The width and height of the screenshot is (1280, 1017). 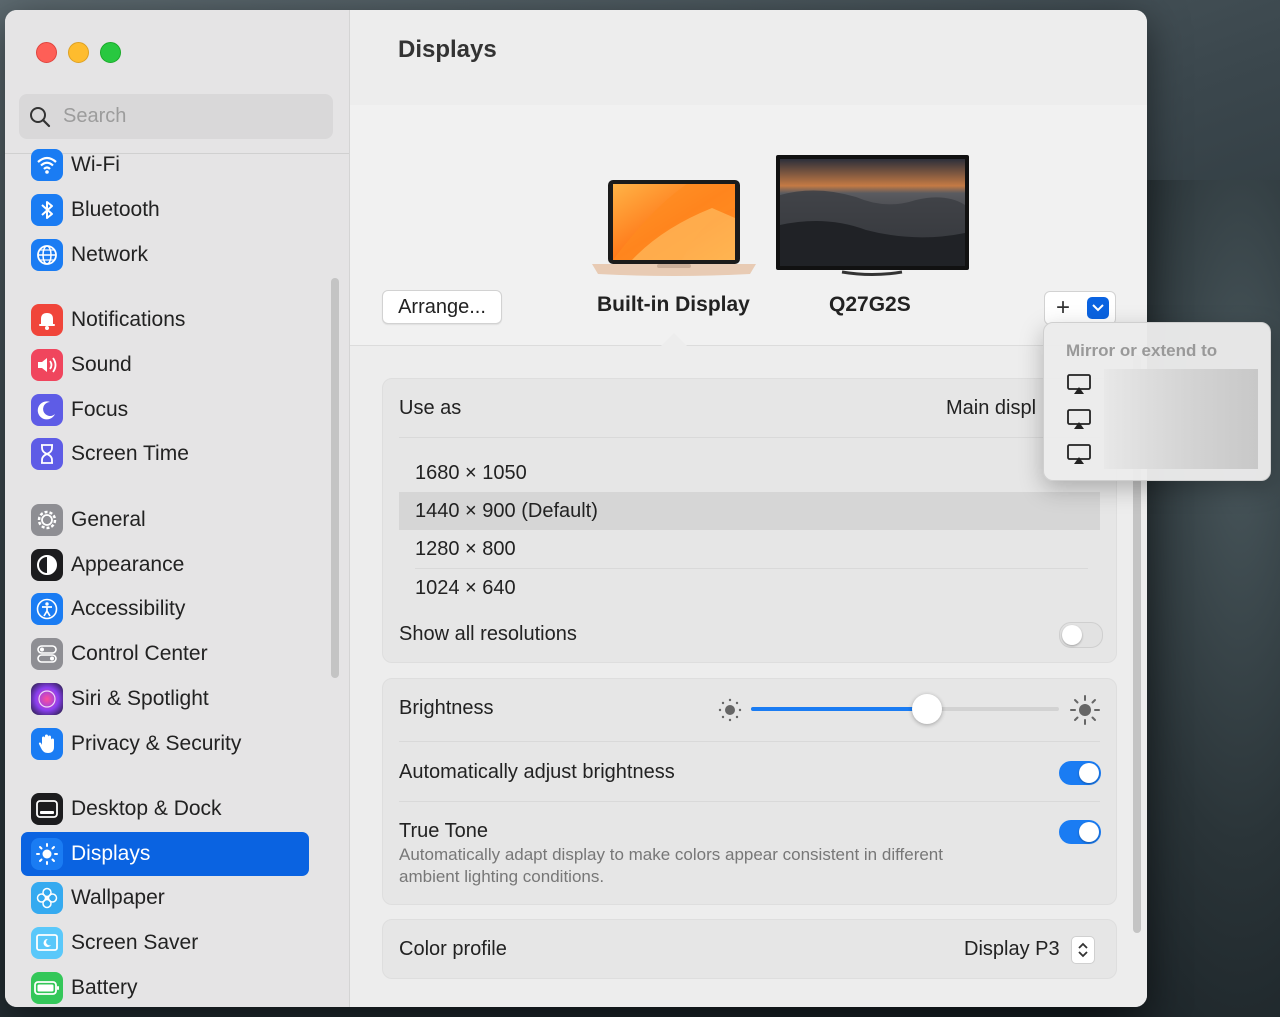 I want to click on sidebar-item-sound: Sound, so click(x=165, y=365).